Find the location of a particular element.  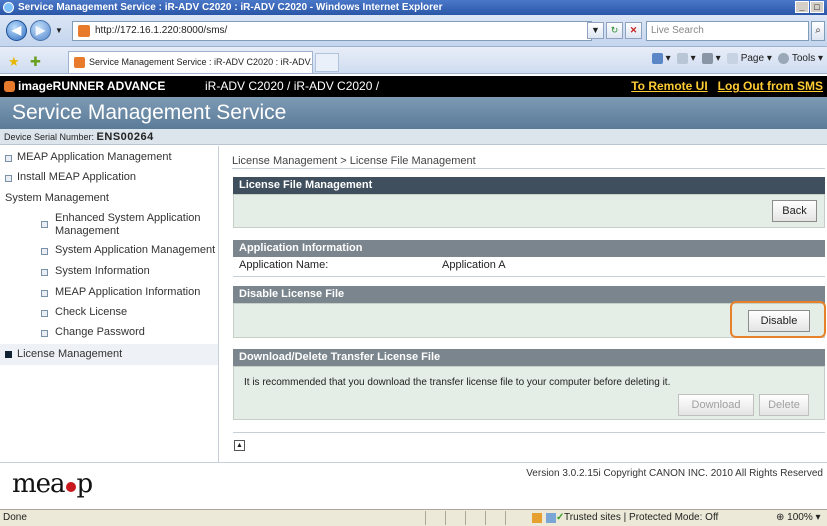

url-input: http://172.16.1.220:8000/sms/ is located at coordinates (332, 31).